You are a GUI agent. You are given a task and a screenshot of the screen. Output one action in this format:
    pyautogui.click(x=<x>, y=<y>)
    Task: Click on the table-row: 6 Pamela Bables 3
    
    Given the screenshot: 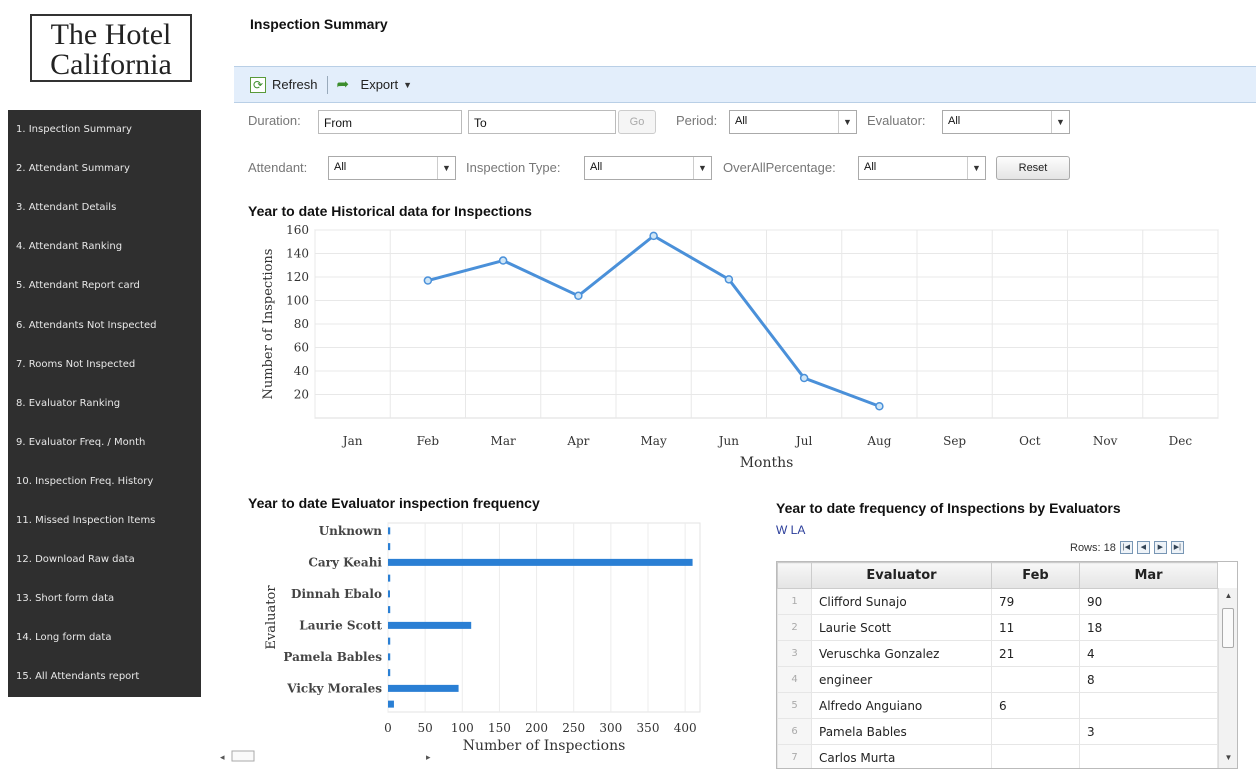 What is the action you would take?
    pyautogui.click(x=997, y=731)
    